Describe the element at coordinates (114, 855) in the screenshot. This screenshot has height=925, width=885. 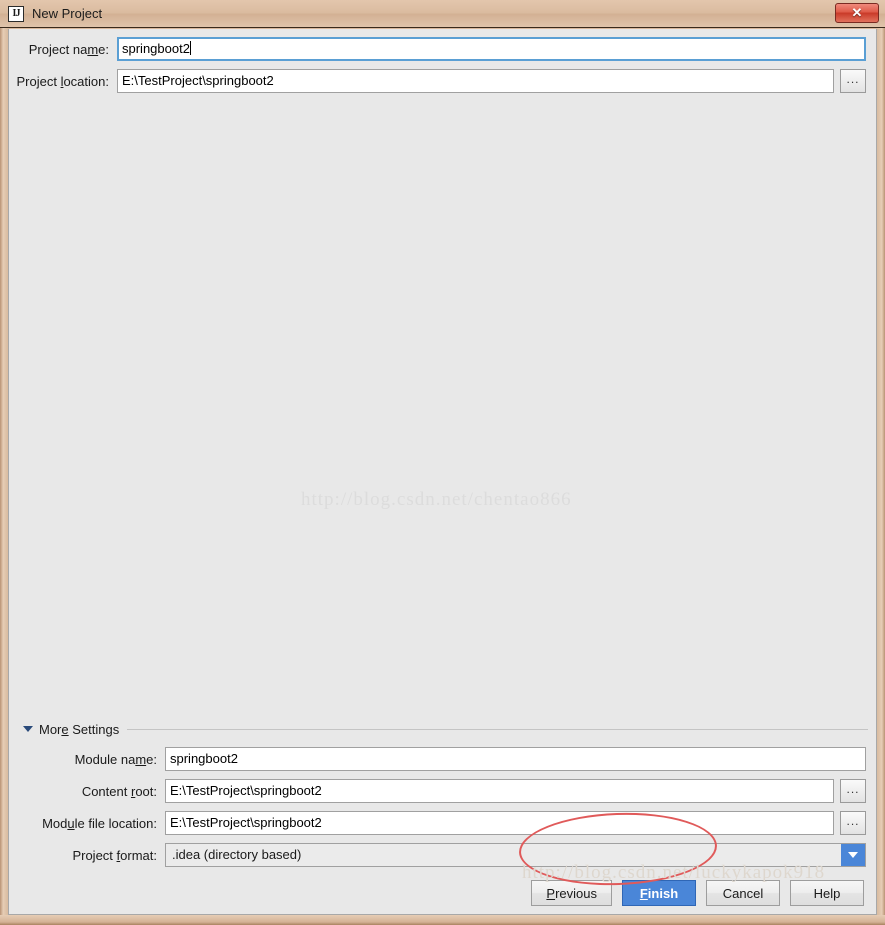
I see `project-format-label: Project format:` at that location.